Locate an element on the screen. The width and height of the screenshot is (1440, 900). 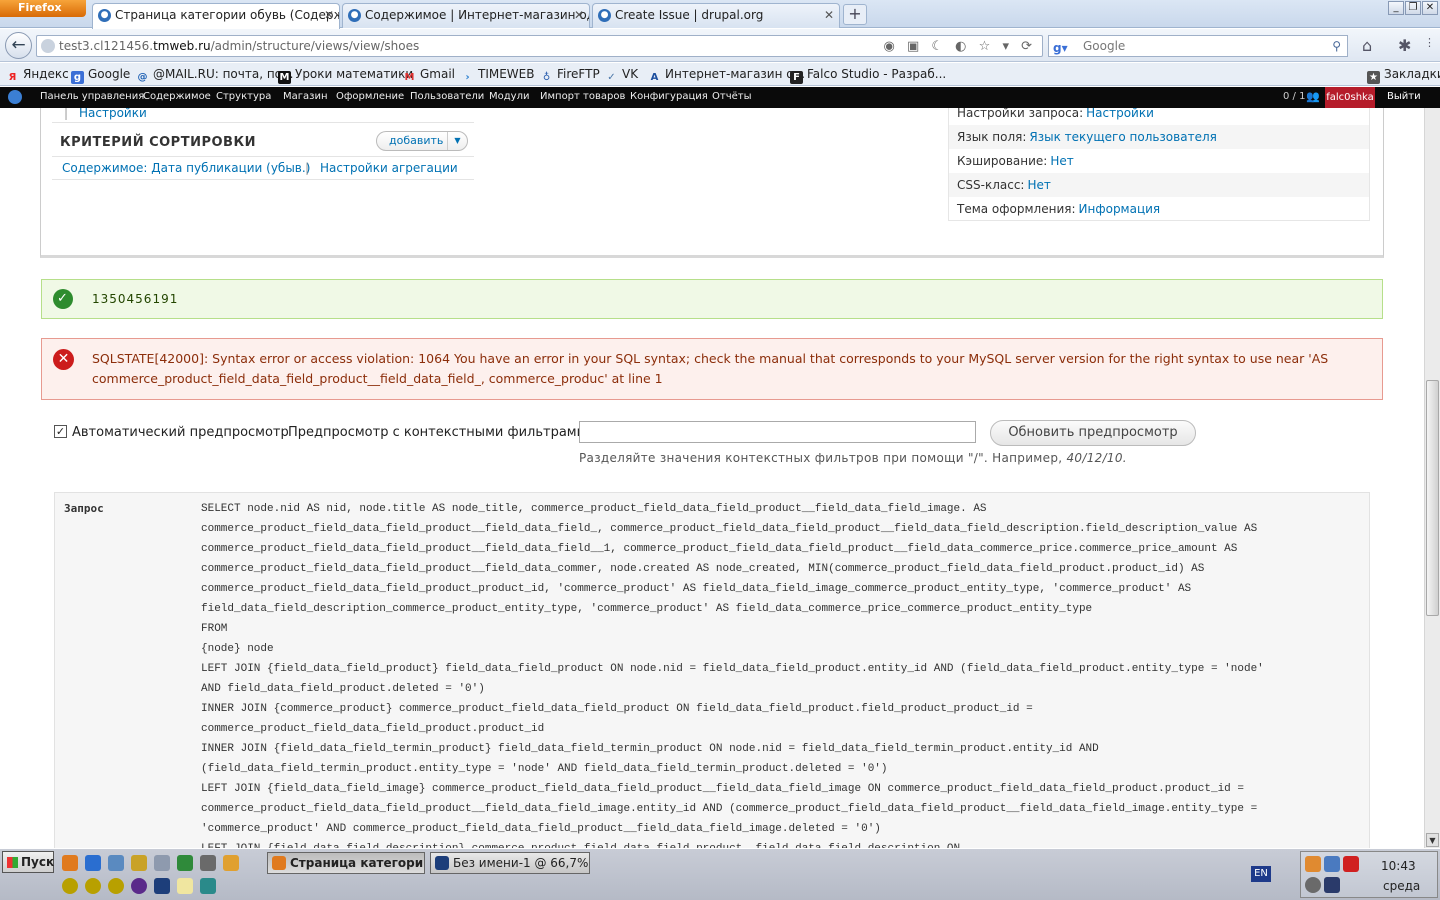
home-icon: ⌂ is located at coordinates (1367, 45).